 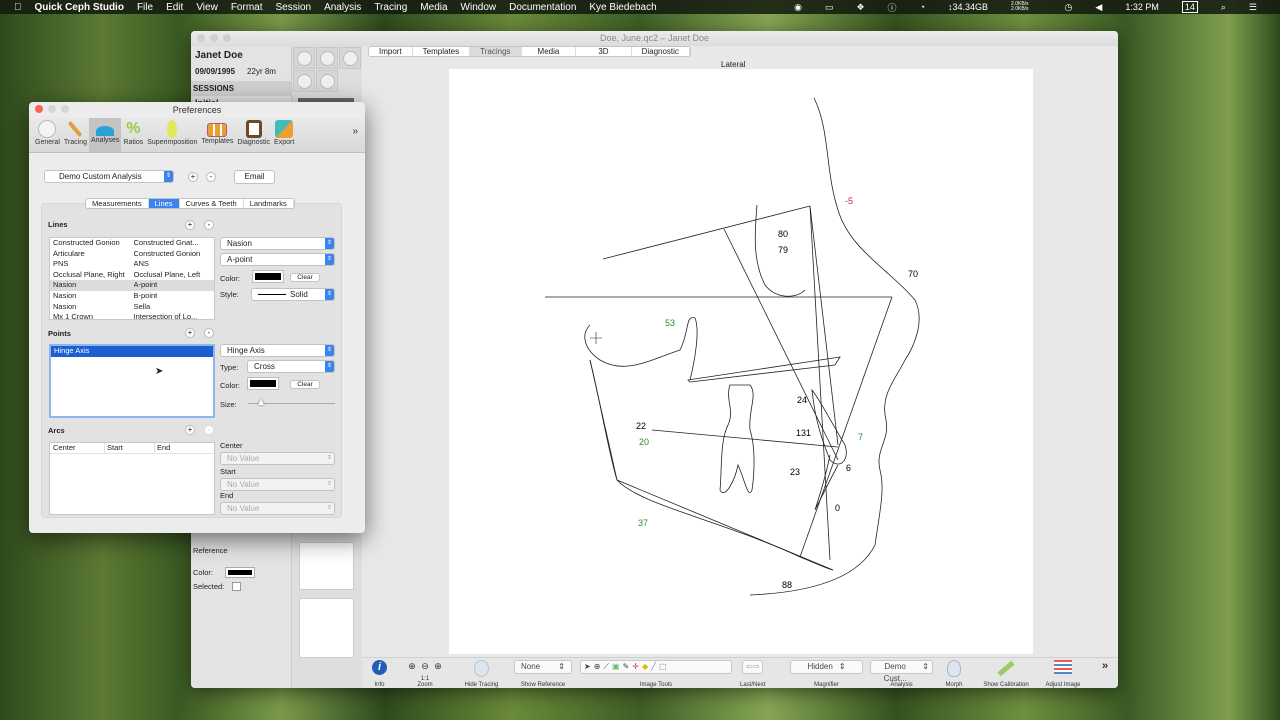 I want to click on frontal-view-icon, so click(x=350, y=58).